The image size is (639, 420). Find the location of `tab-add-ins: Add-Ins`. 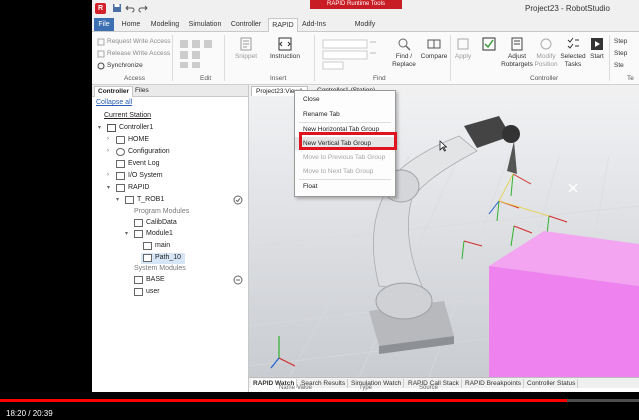

tab-add-ins: Add-Ins is located at coordinates (314, 24).